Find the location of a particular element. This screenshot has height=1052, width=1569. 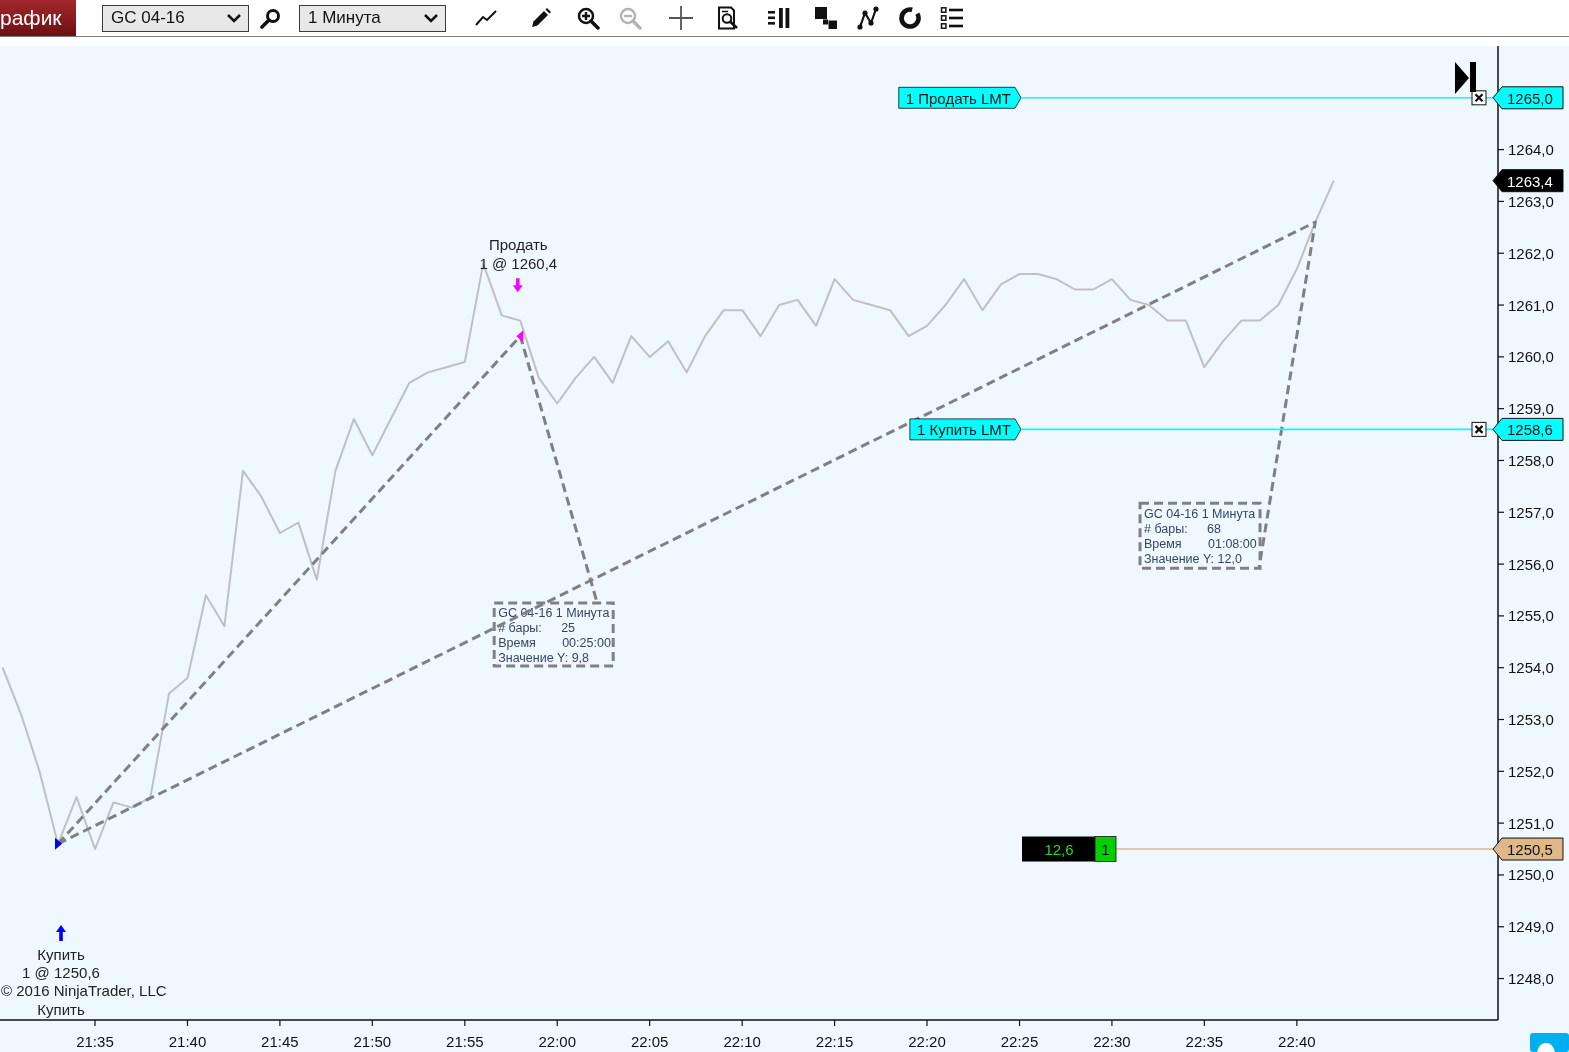

x-tick-label: 22:00 is located at coordinates (557, 1041).